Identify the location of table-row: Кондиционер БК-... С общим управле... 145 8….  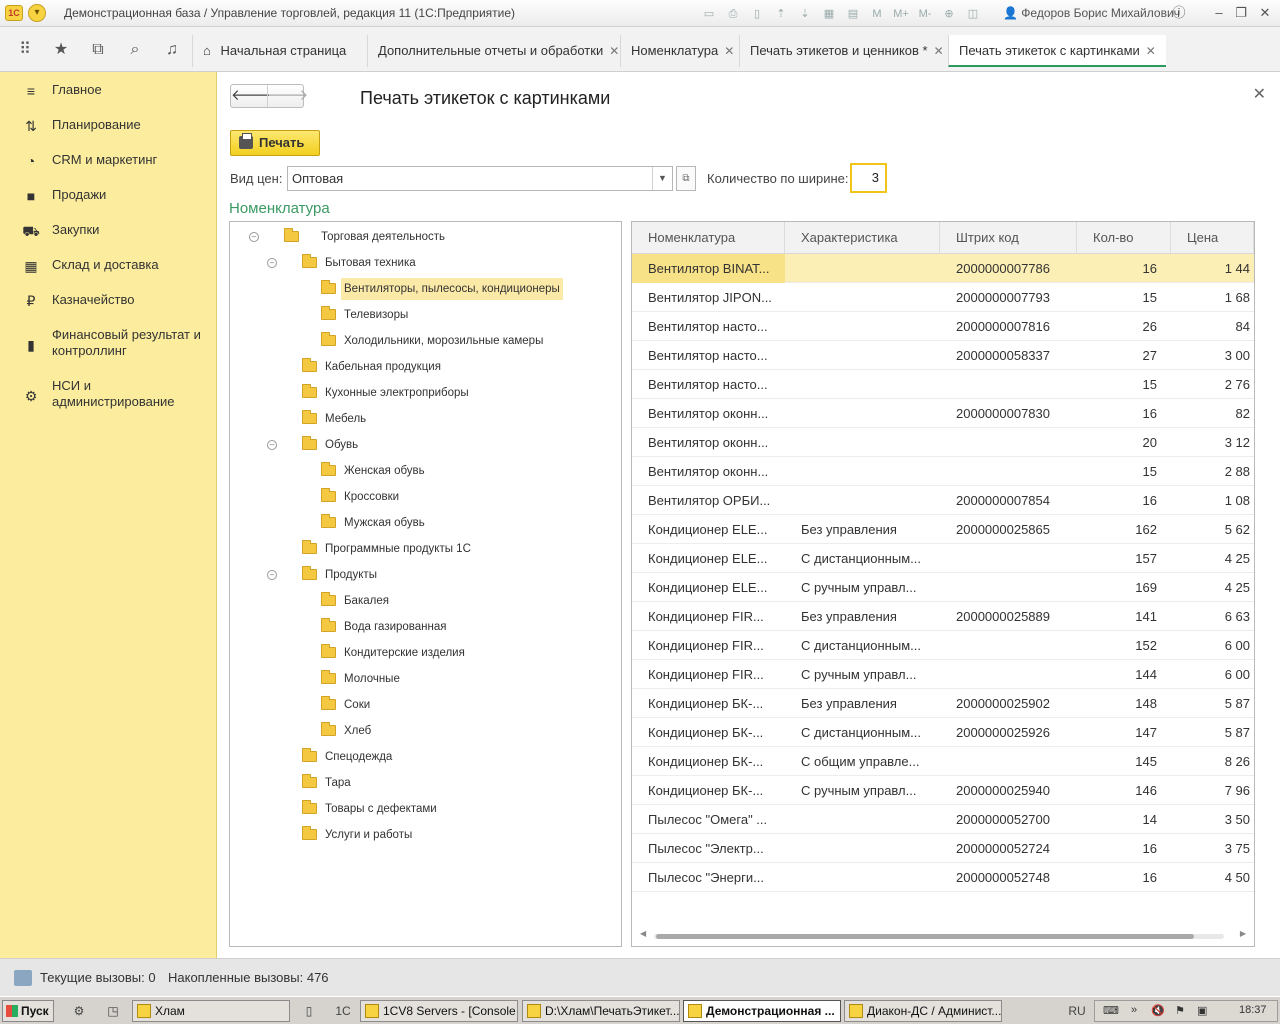
(943, 761).